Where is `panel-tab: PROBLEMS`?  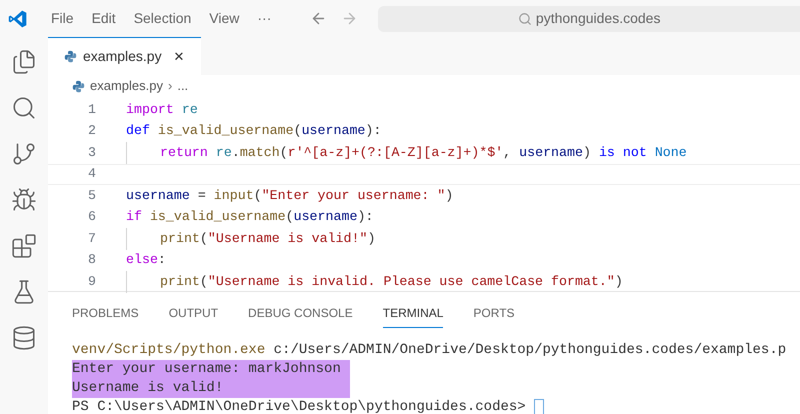
panel-tab: PROBLEMS is located at coordinates (105, 316).